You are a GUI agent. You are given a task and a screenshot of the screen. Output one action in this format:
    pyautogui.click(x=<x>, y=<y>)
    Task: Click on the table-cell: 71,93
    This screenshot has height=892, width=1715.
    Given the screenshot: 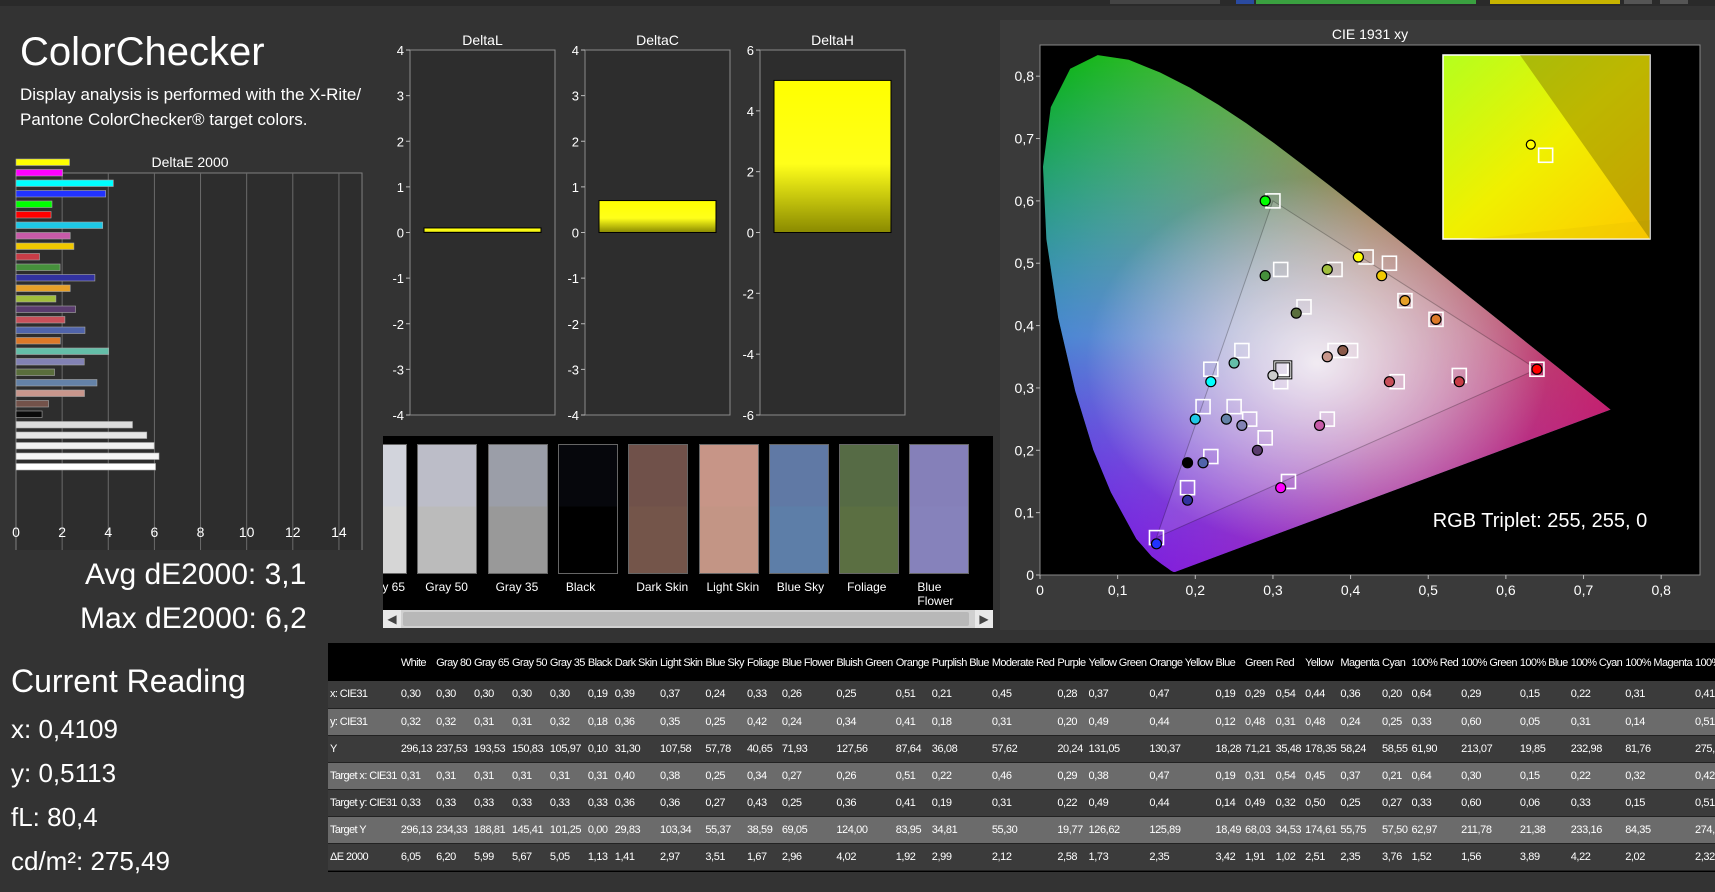 What is the action you would take?
    pyautogui.click(x=807, y=749)
    